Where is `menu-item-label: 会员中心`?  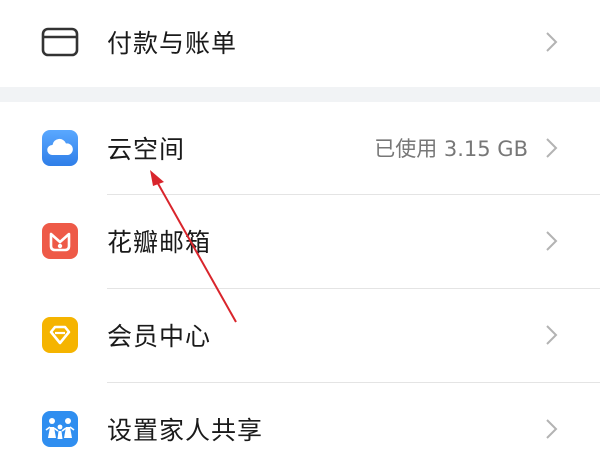 menu-item-label: 会员中心 is located at coordinates (159, 336).